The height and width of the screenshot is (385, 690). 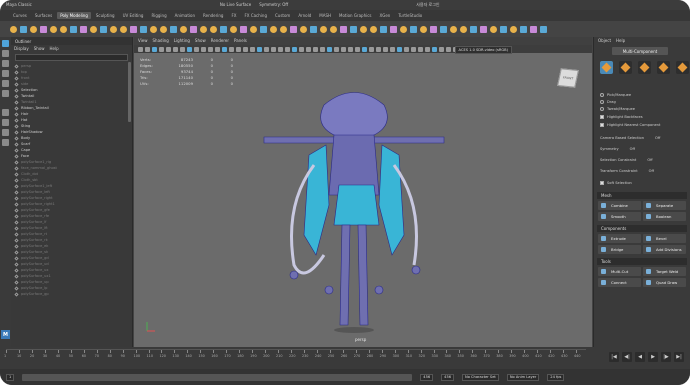 What do you see at coordinates (568, 78) in the screenshot?
I see `view-cube: FRONT` at bounding box center [568, 78].